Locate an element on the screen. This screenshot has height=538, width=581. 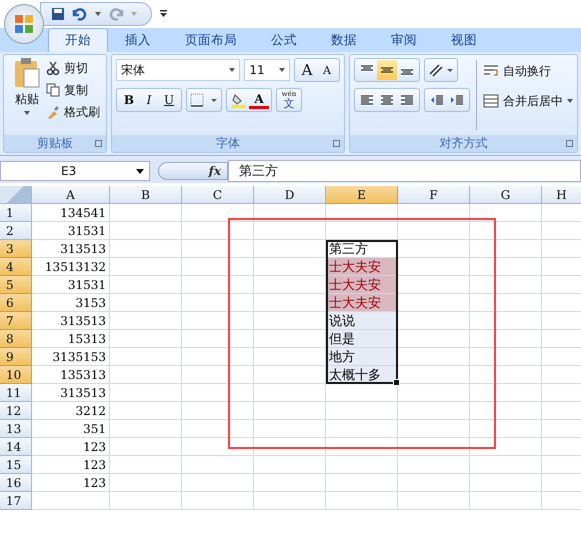
row-header: 9 is located at coordinates (16, 357).